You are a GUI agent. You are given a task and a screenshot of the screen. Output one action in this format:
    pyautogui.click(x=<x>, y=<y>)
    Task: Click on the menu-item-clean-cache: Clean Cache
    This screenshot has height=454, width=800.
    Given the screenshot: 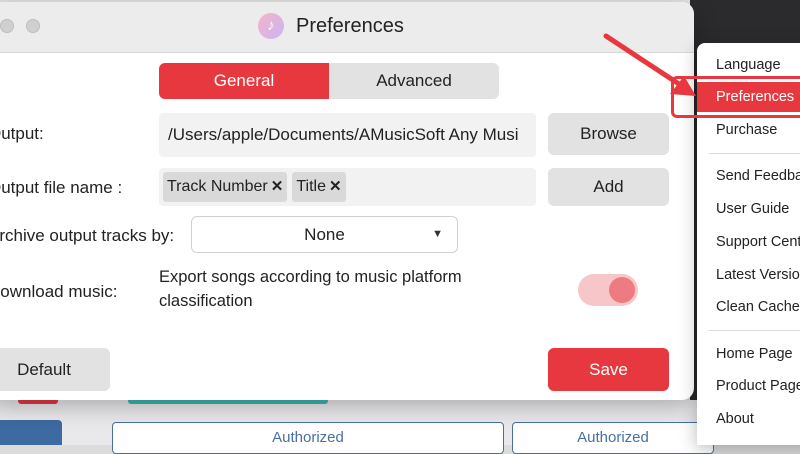 What is the action you would take?
    pyautogui.click(x=748, y=307)
    